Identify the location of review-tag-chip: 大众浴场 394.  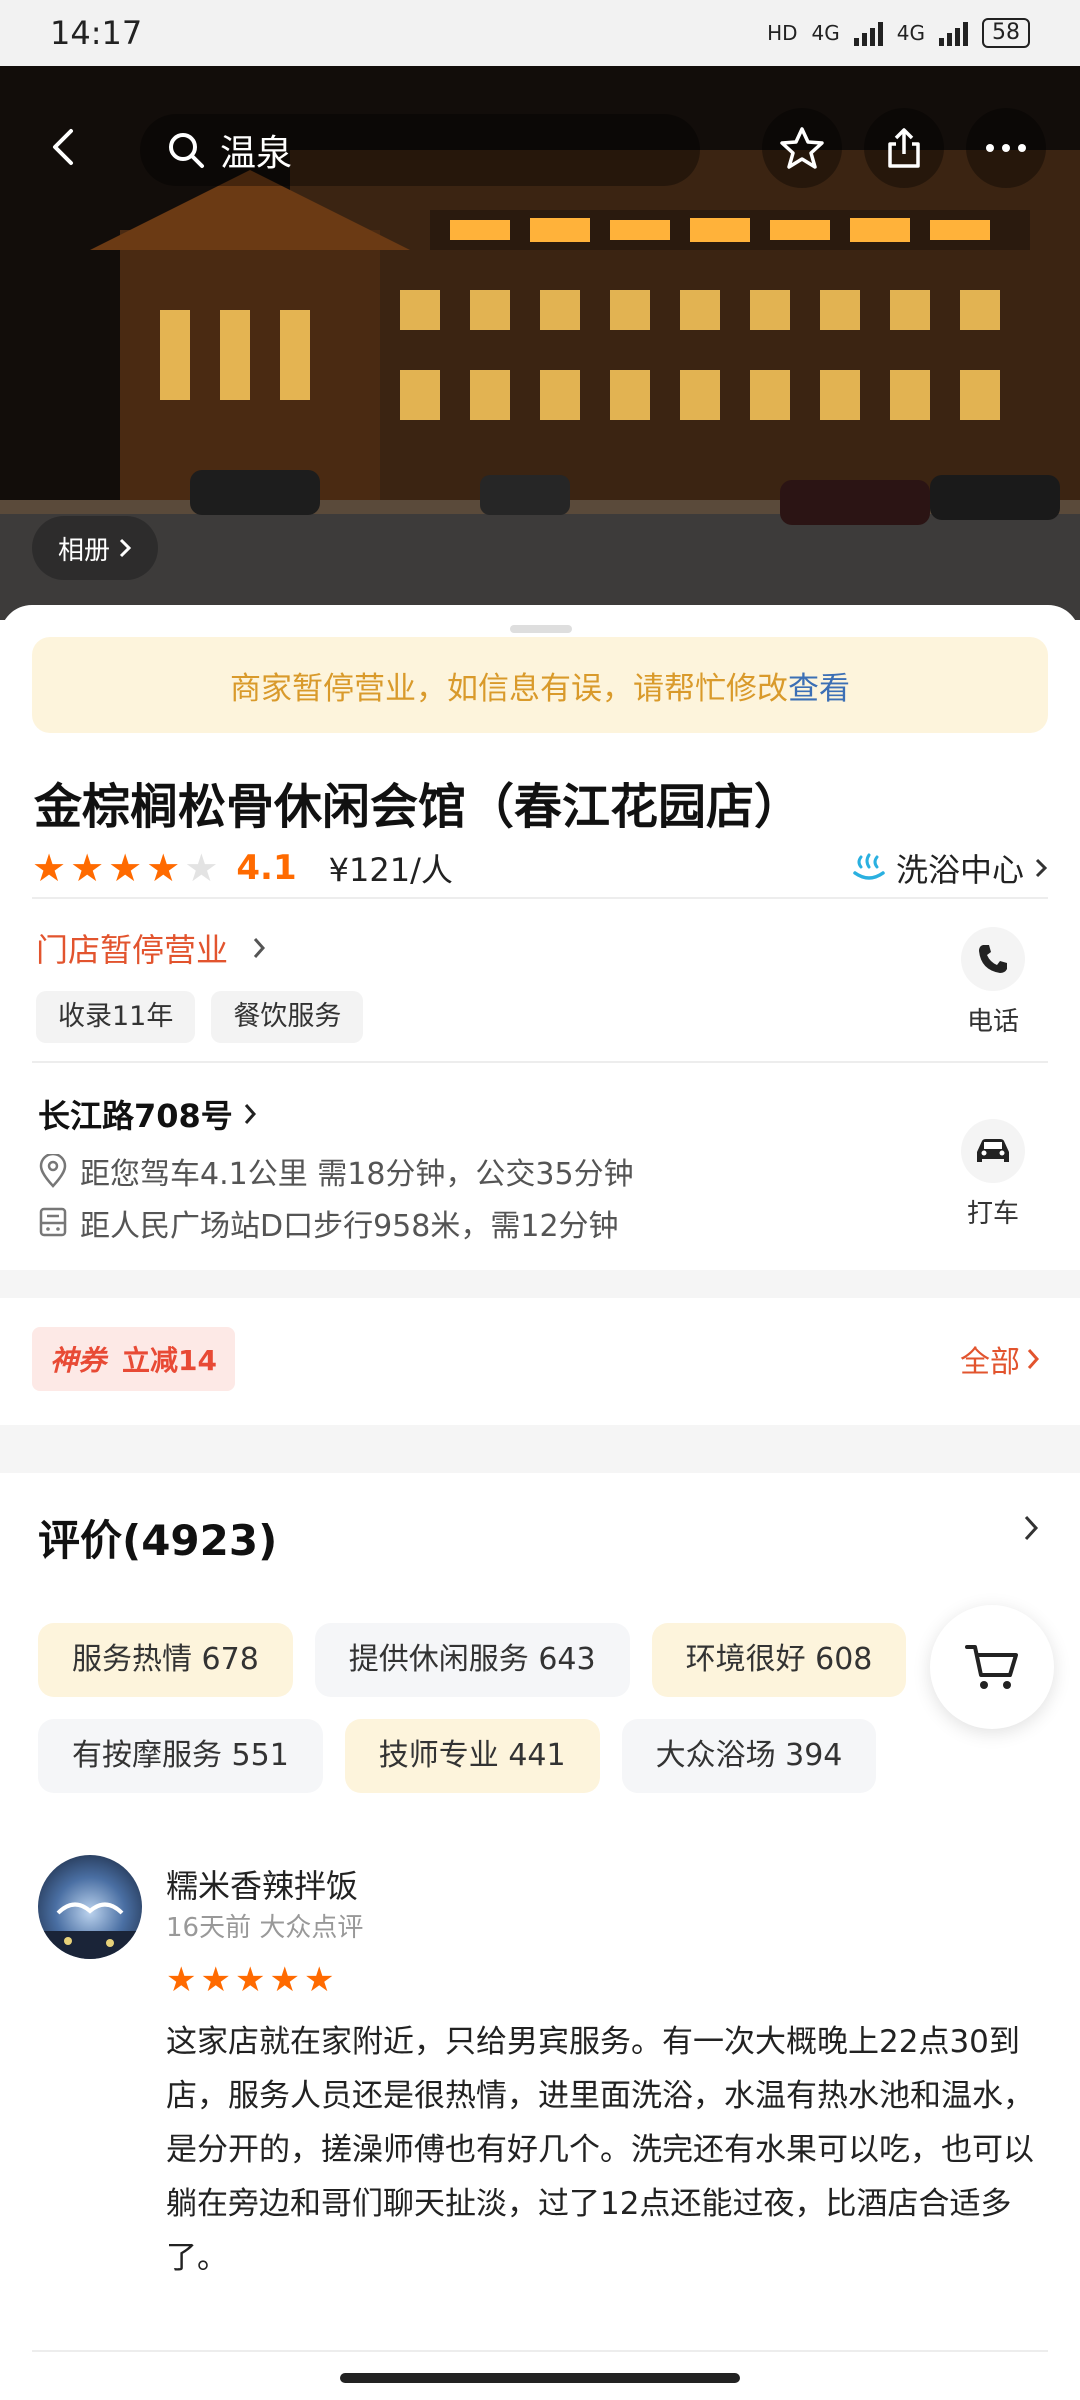
(749, 1756).